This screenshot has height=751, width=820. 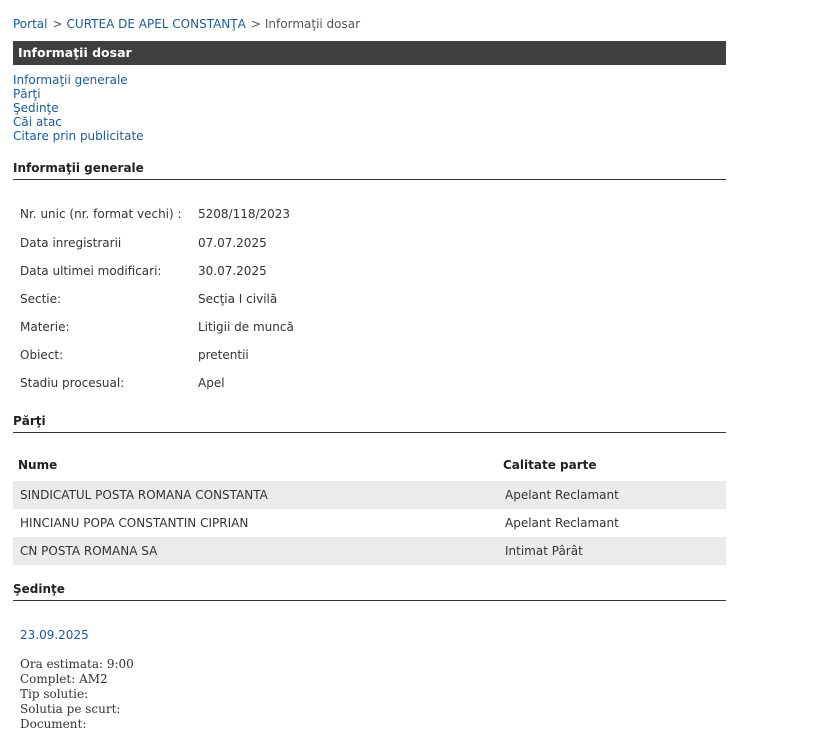 What do you see at coordinates (72, 383) in the screenshot?
I see `info-label: Stadiu procesual:` at bounding box center [72, 383].